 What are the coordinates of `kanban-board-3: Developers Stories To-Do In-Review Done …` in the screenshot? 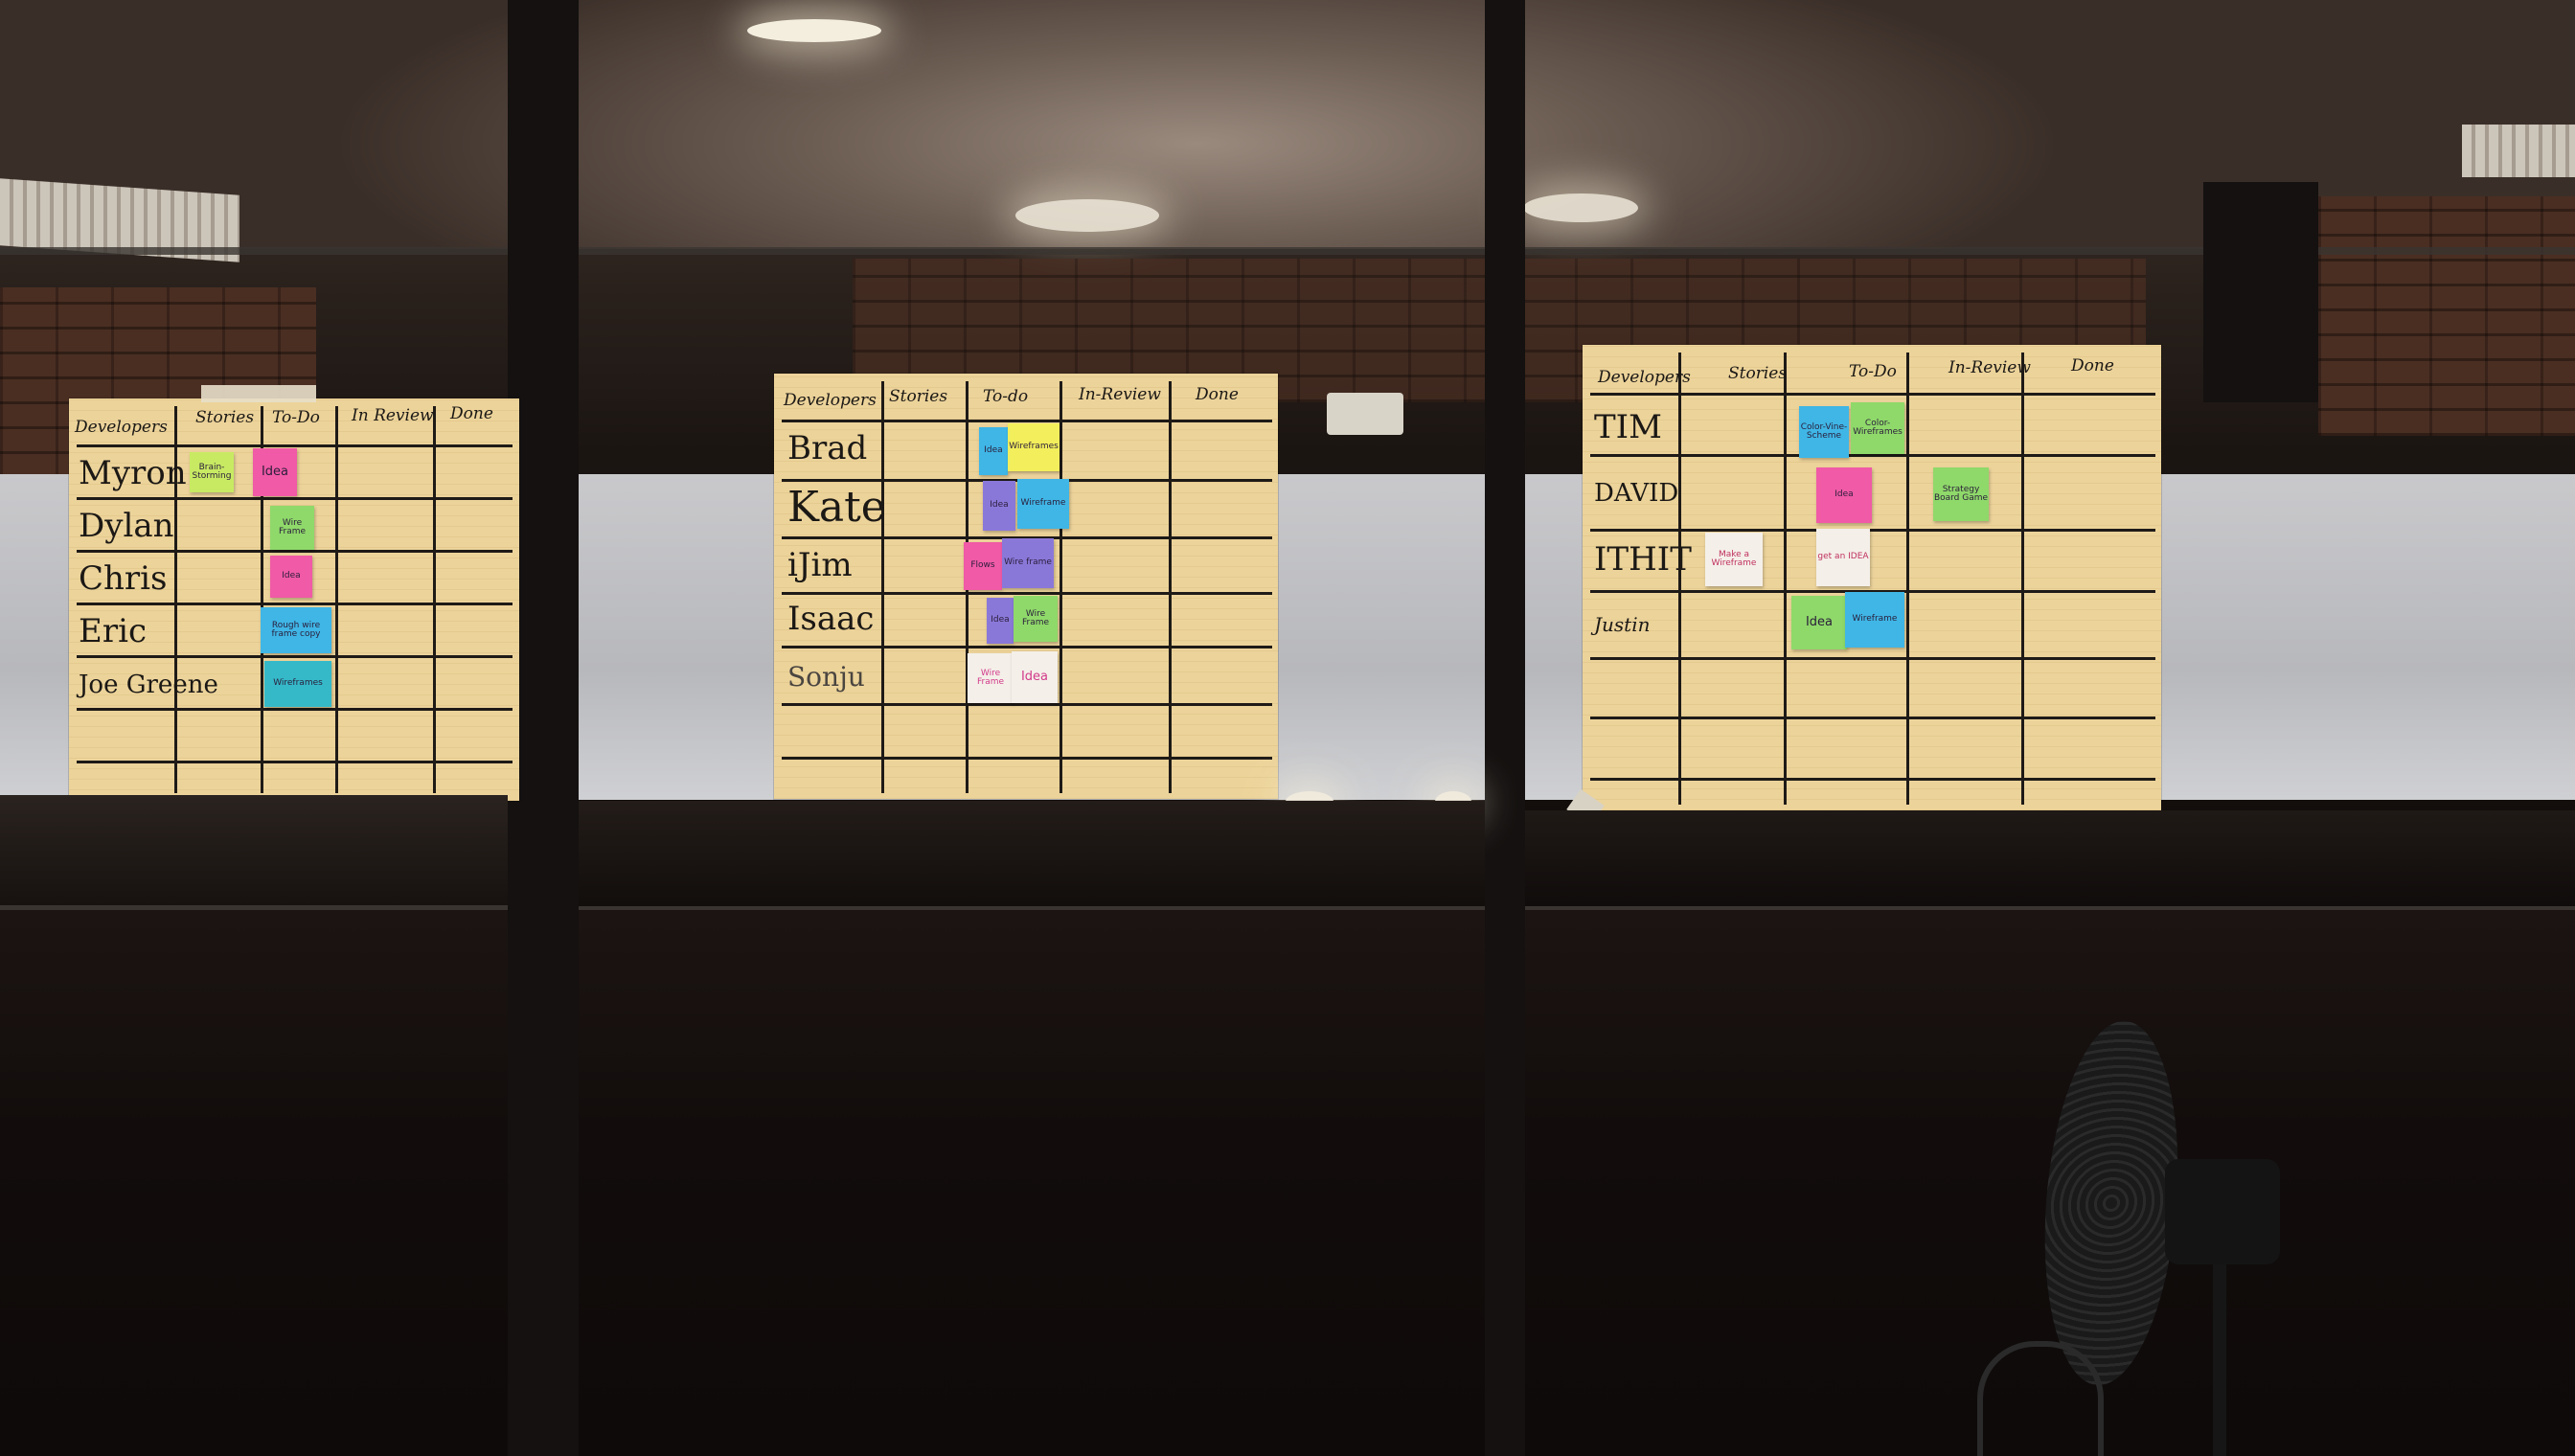 It's located at (1872, 578).